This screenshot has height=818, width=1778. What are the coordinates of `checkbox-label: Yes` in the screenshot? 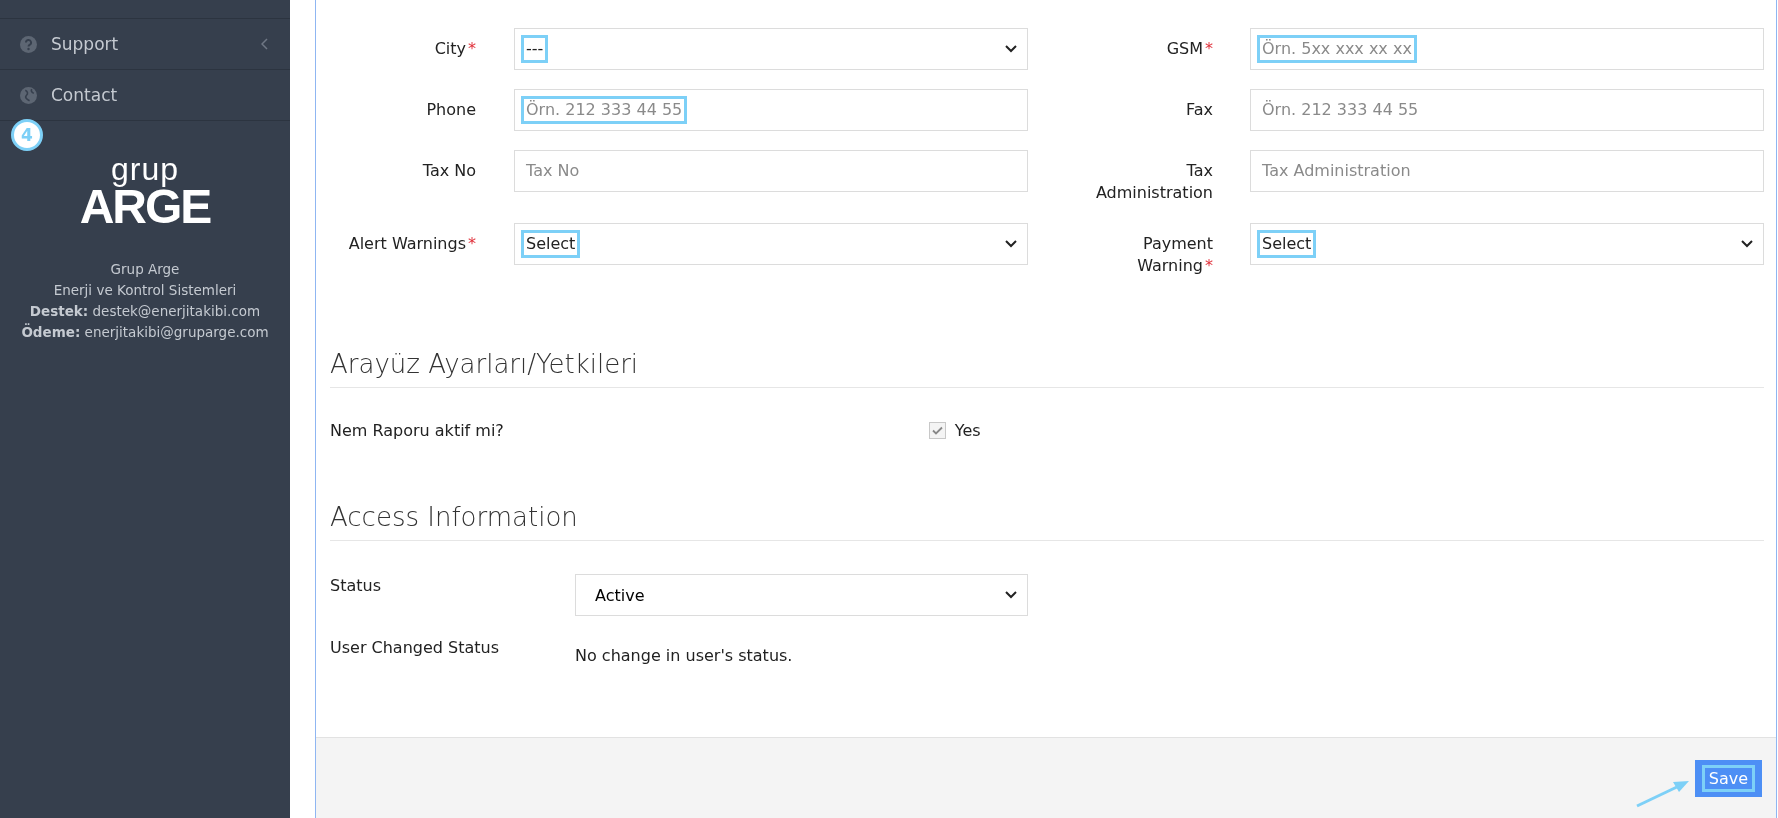 It's located at (967, 430).